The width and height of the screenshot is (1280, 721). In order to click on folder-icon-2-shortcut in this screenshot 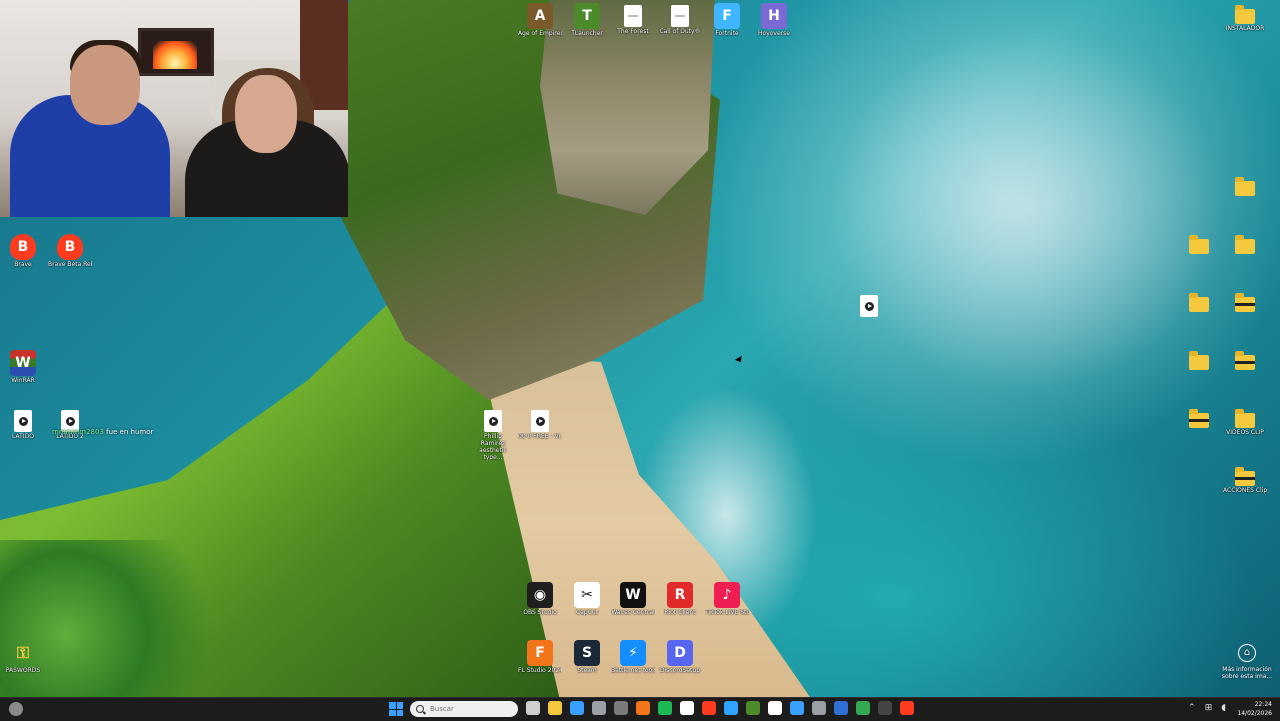, I will do `click(1199, 244)`.